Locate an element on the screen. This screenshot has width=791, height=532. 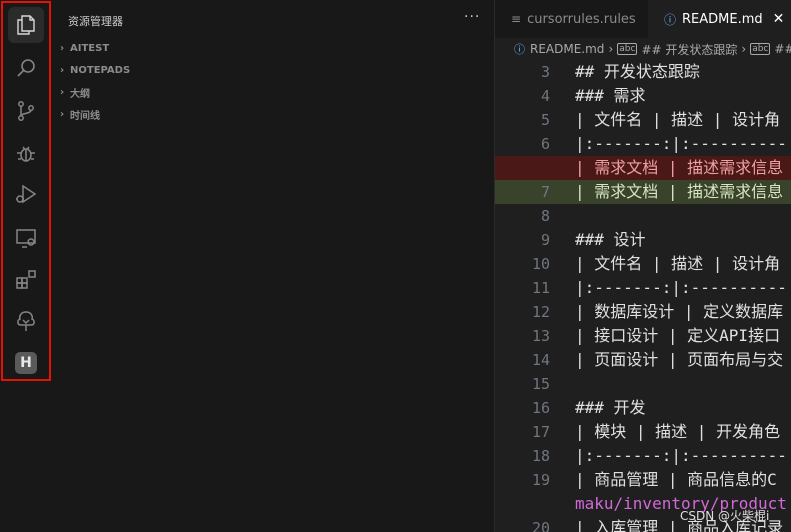
code-line: 19 | 商品管理 | 商品信息的C is located at coordinates (643, 480).